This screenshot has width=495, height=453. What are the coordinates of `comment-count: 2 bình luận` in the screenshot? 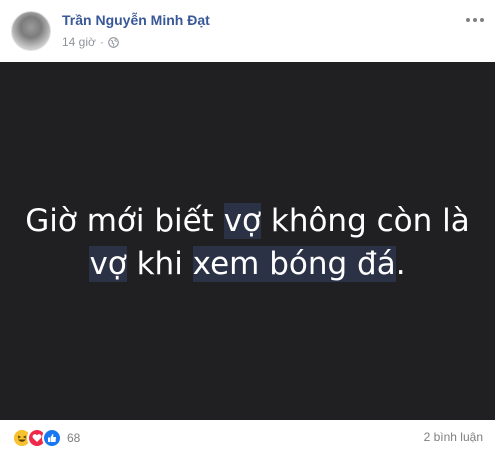 It's located at (453, 437).